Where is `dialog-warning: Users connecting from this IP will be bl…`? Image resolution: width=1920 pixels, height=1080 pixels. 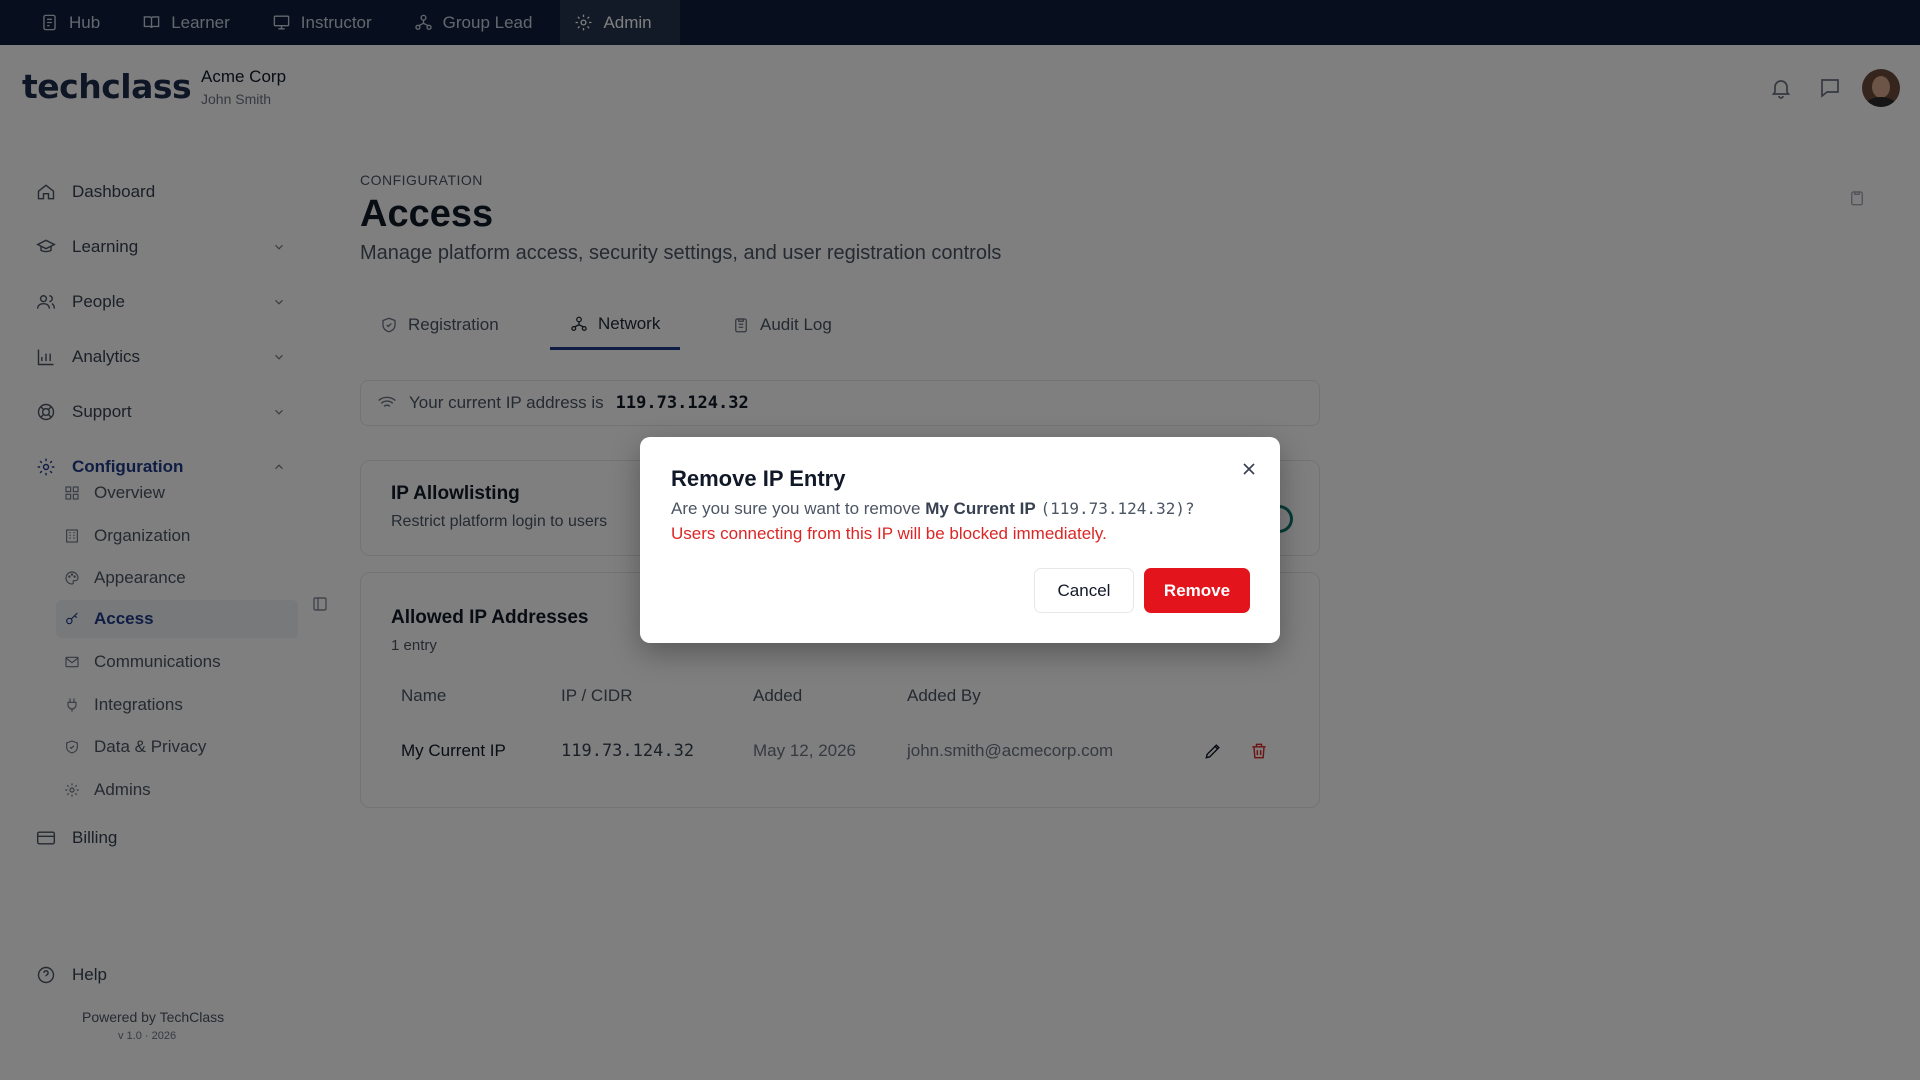 dialog-warning: Users connecting from this IP will be bl… is located at coordinates (889, 533).